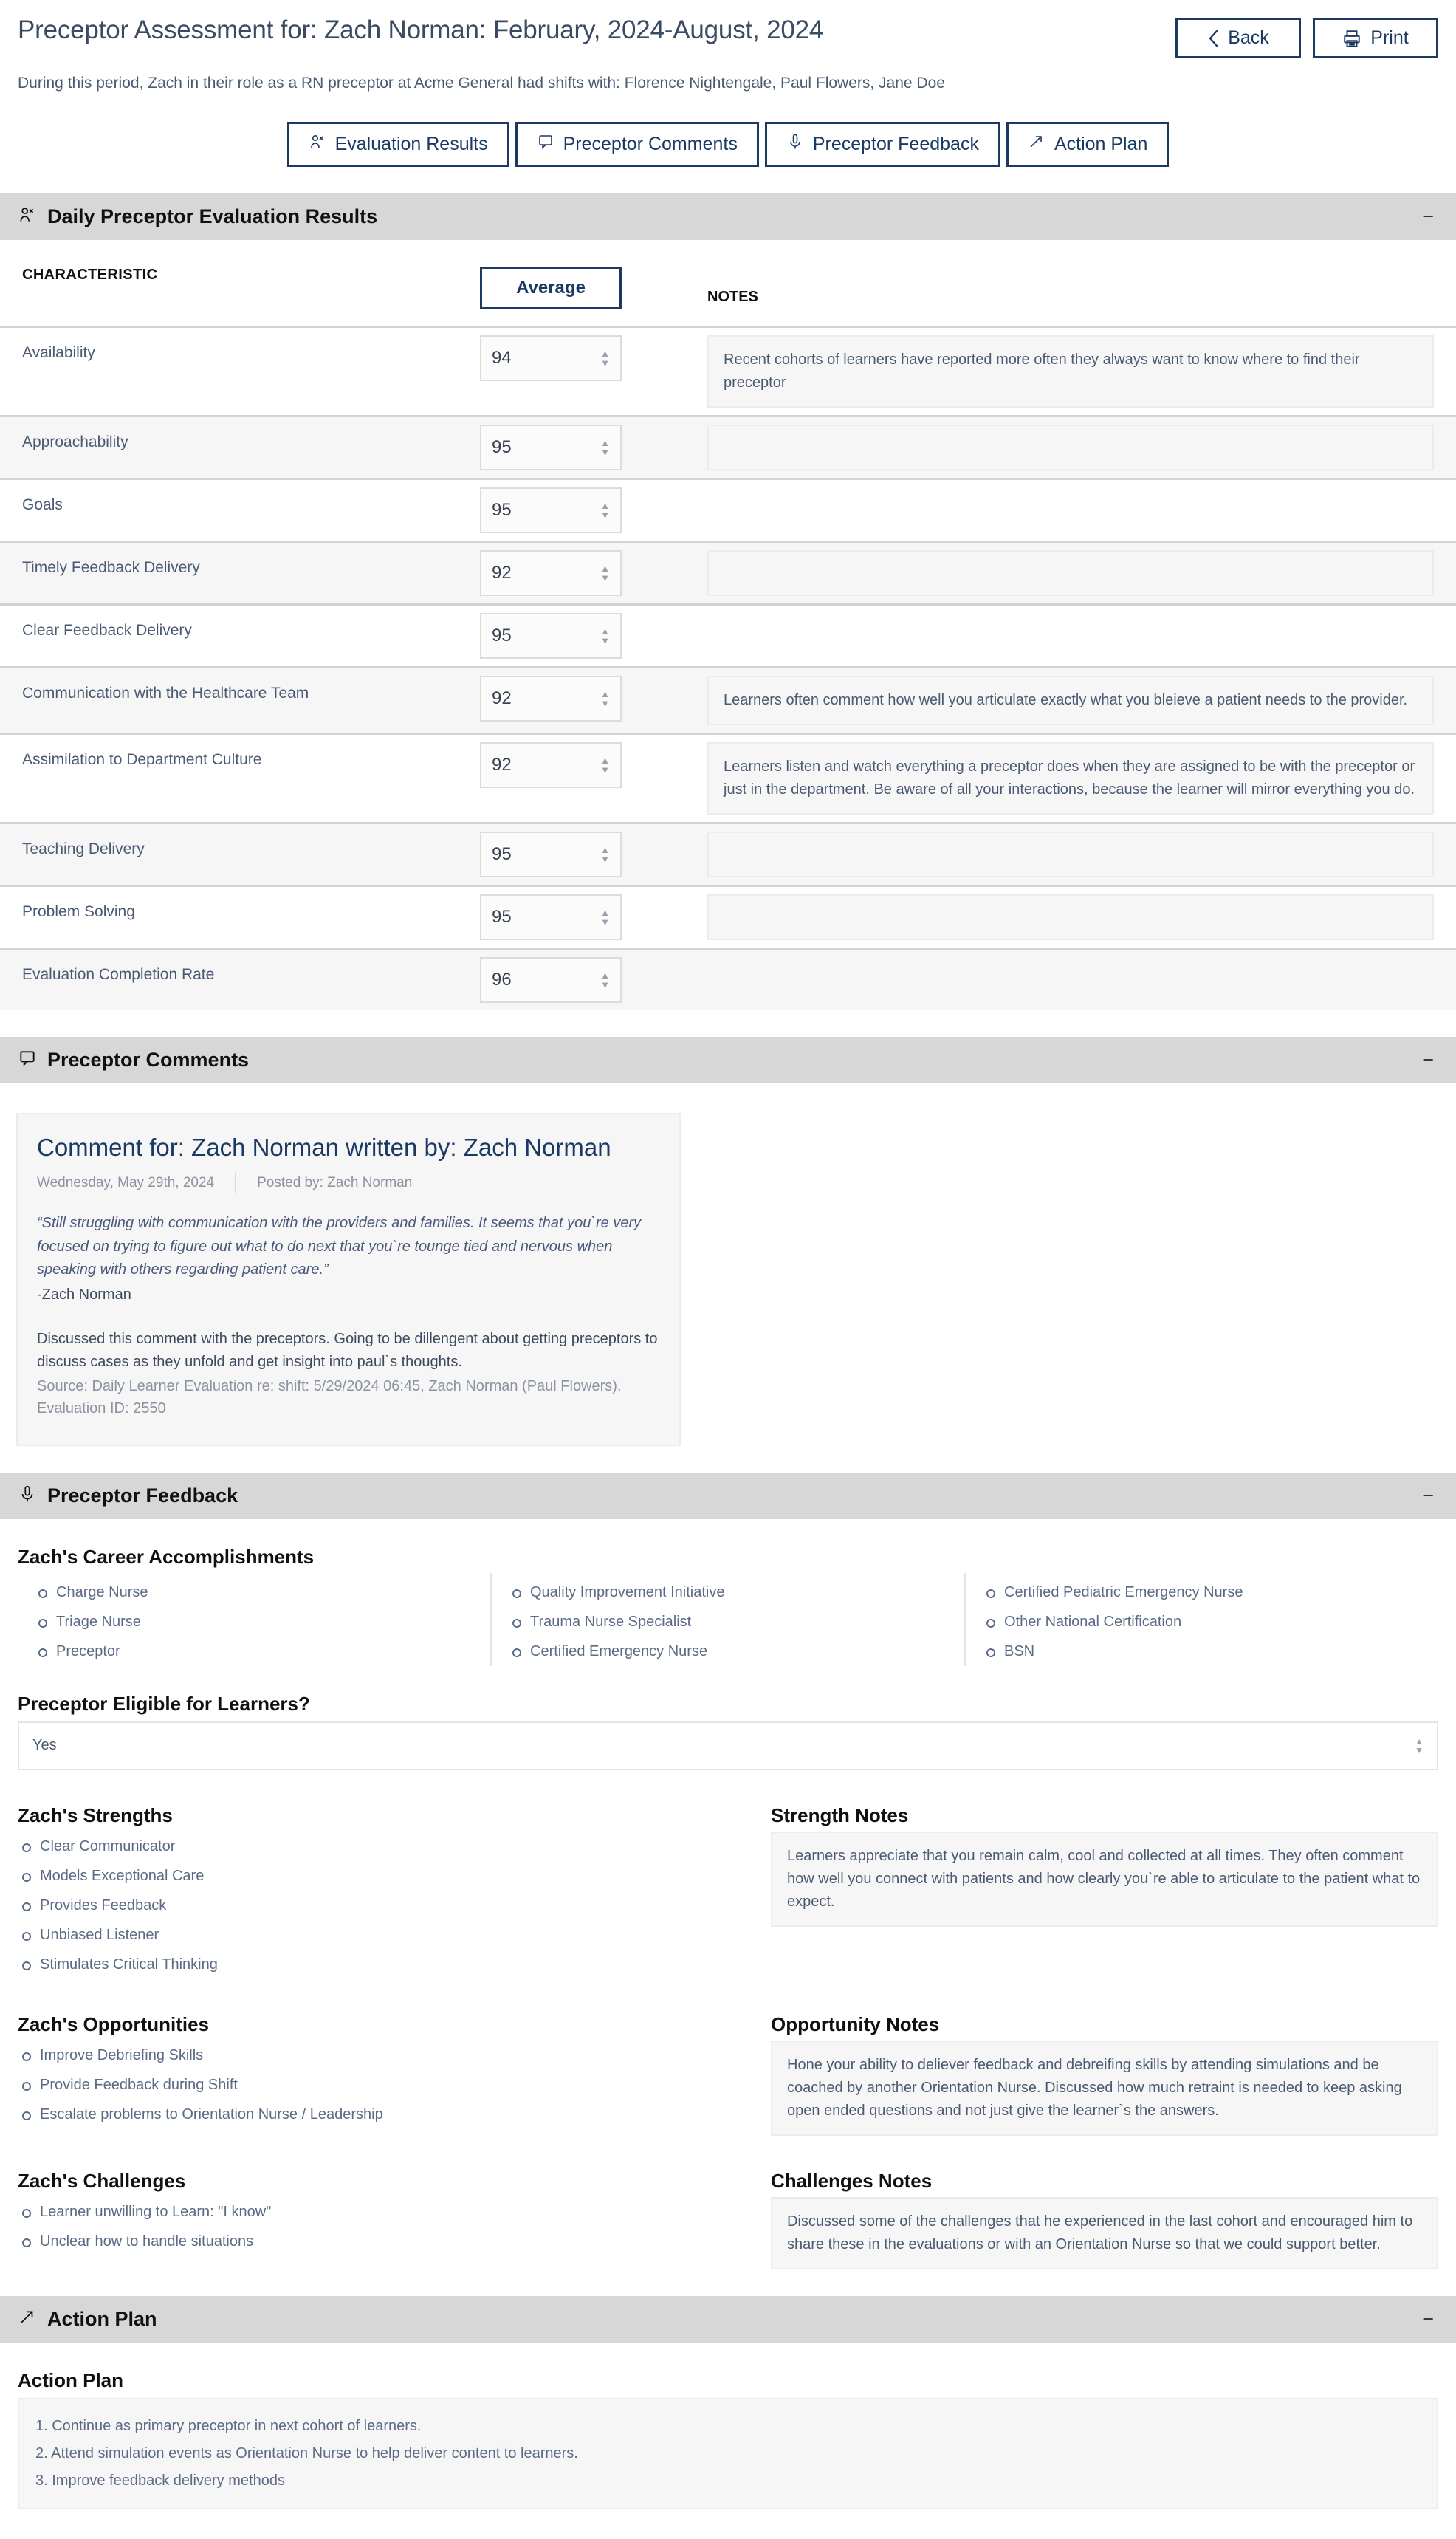 The height and width of the screenshot is (2539, 1456). I want to click on accomplishments-title: Zach's Career Accomplishments, so click(167, 1556).